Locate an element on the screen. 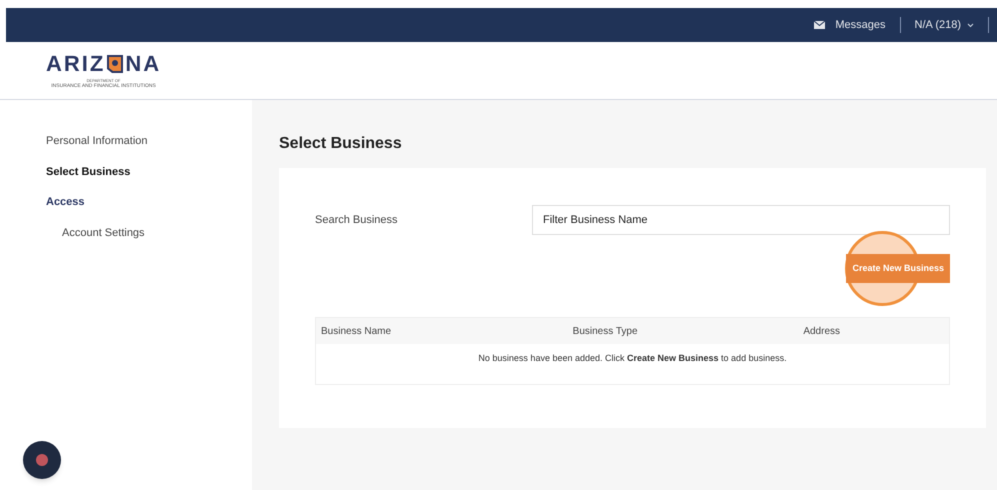  column-header: Business Name is located at coordinates (356, 331).